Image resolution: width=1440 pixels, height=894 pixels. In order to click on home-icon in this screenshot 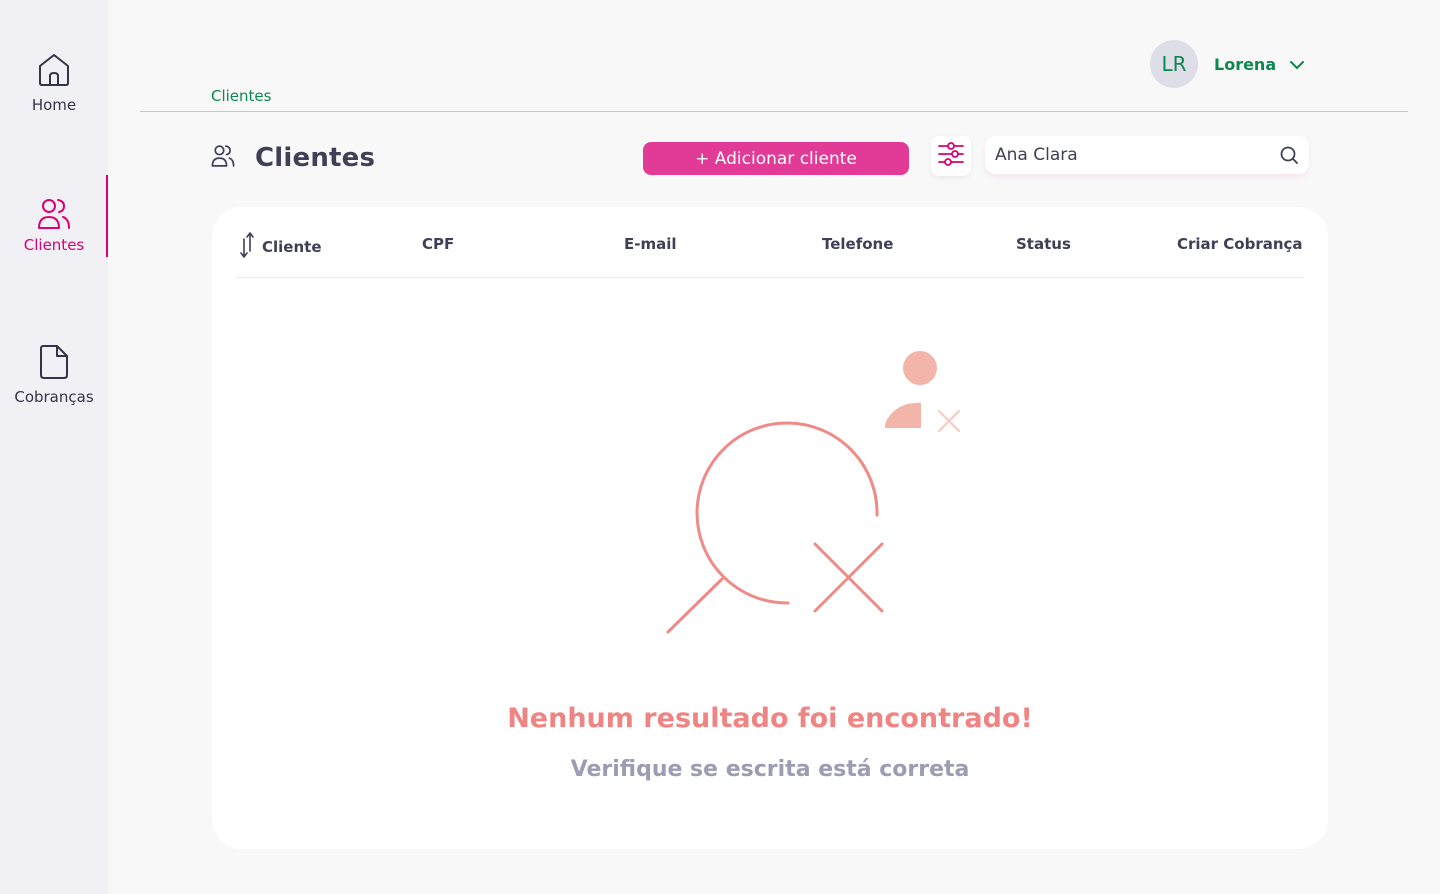, I will do `click(54, 70)`.